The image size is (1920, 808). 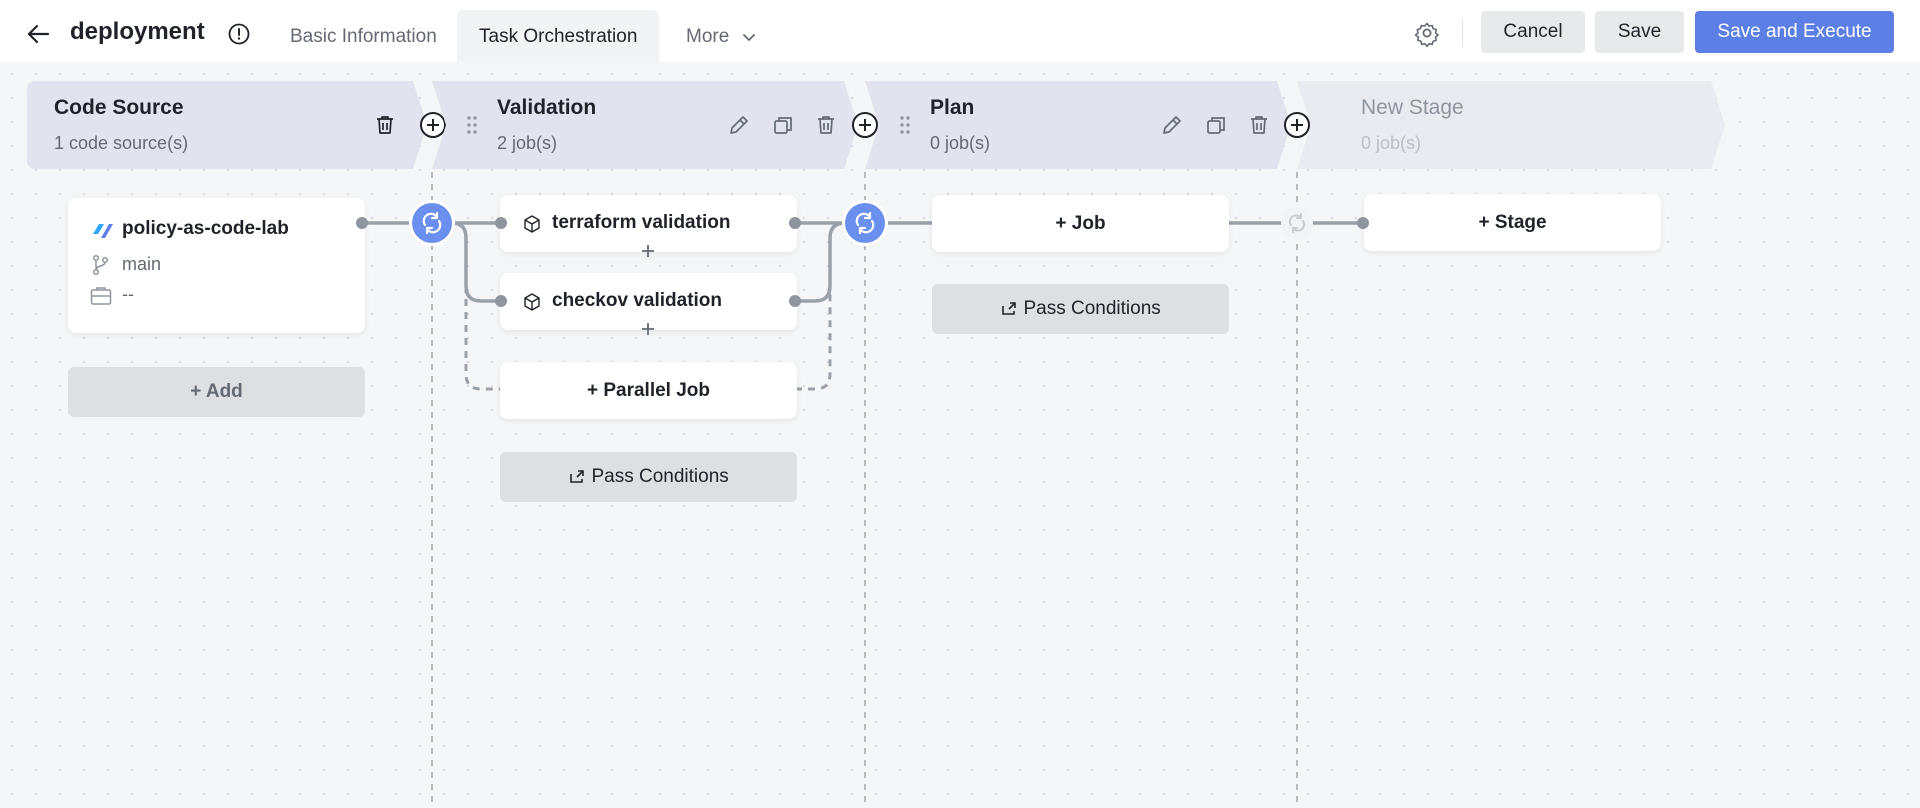 What do you see at coordinates (239, 34) in the screenshot?
I see `info-circle-icon` at bounding box center [239, 34].